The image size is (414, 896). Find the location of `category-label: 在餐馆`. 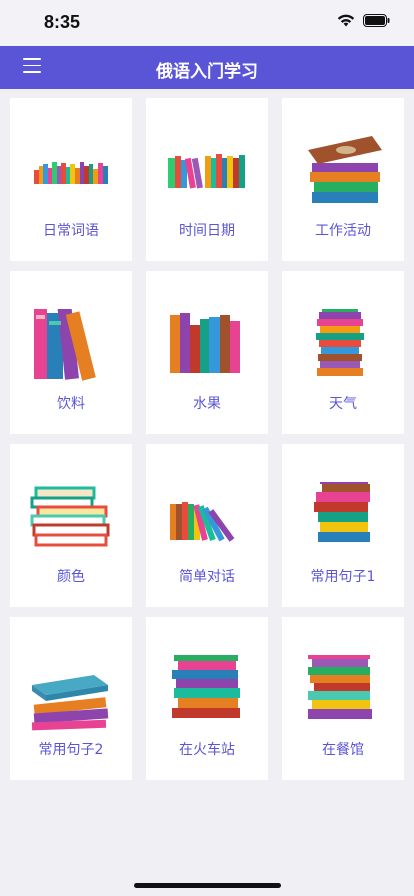

category-label: 在餐馆 is located at coordinates (343, 750).